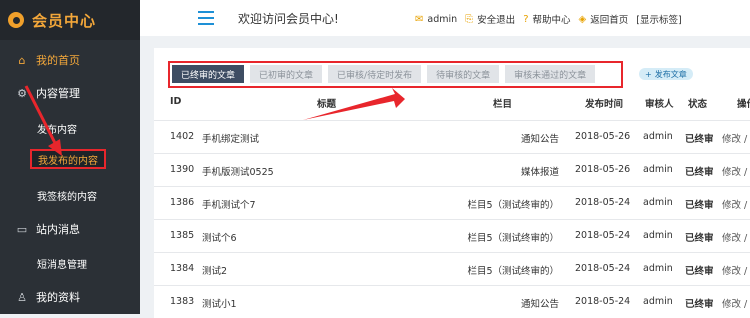  I want to click on sidebar-item-label: 内容管理, so click(58, 93).